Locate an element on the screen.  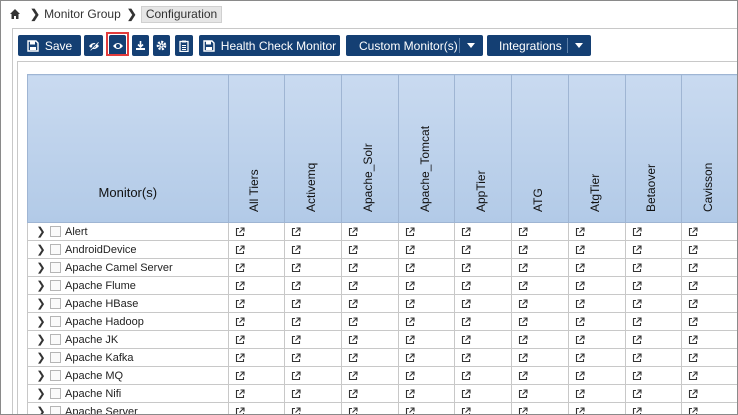
breadcrumb-monitor-group: Monitor Group is located at coordinates (82, 14).